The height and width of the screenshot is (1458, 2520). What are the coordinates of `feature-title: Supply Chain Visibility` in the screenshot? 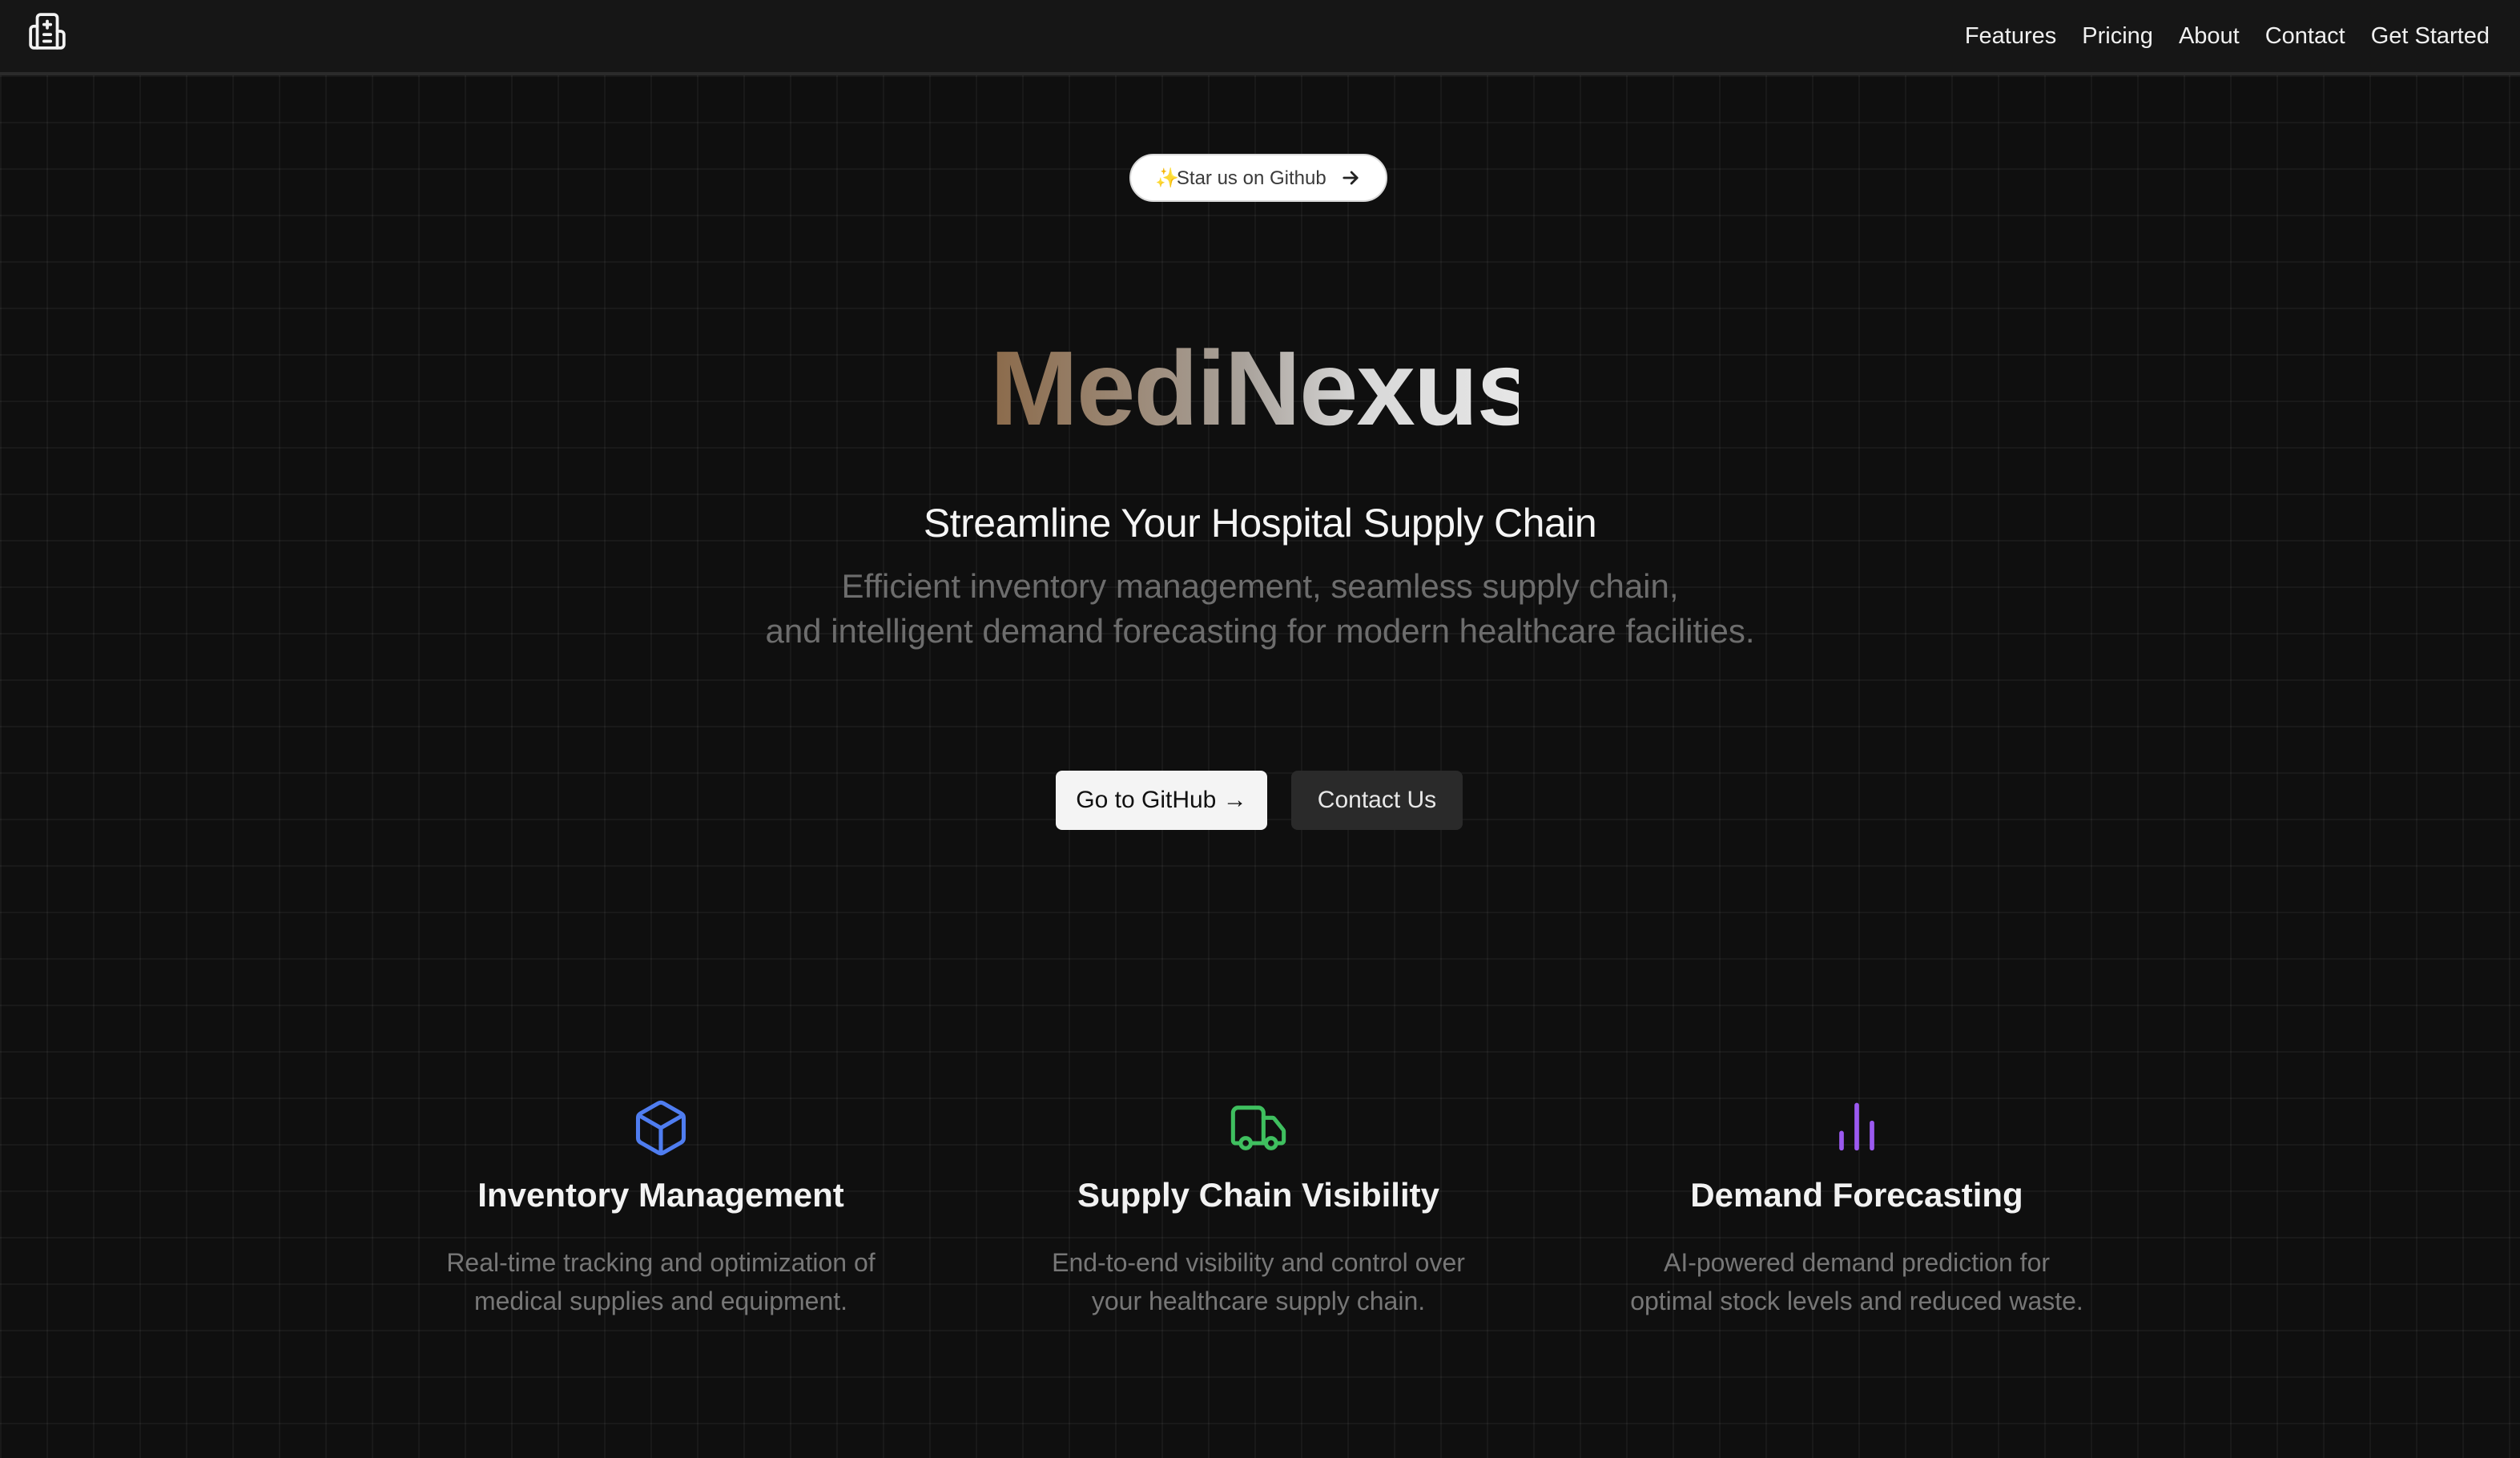 It's located at (1258, 1195).